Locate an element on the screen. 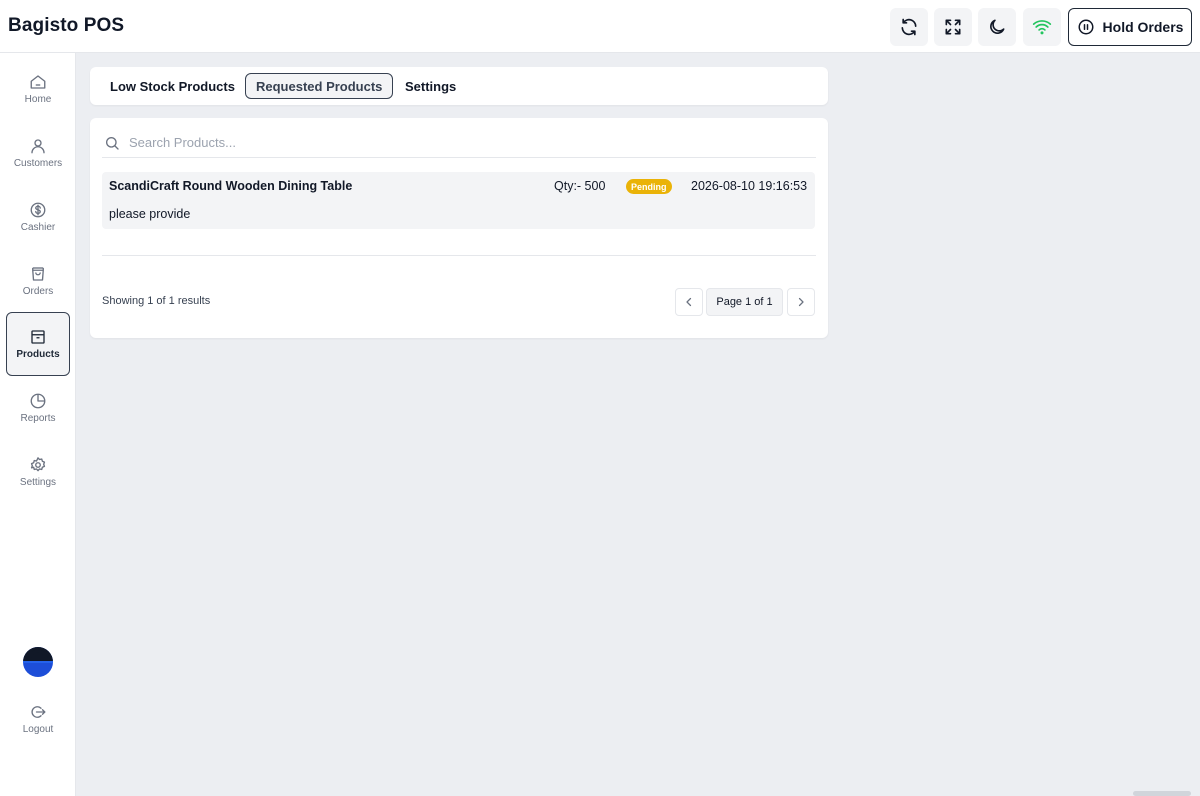 The image size is (1200, 796). home-icon is located at coordinates (38, 82).